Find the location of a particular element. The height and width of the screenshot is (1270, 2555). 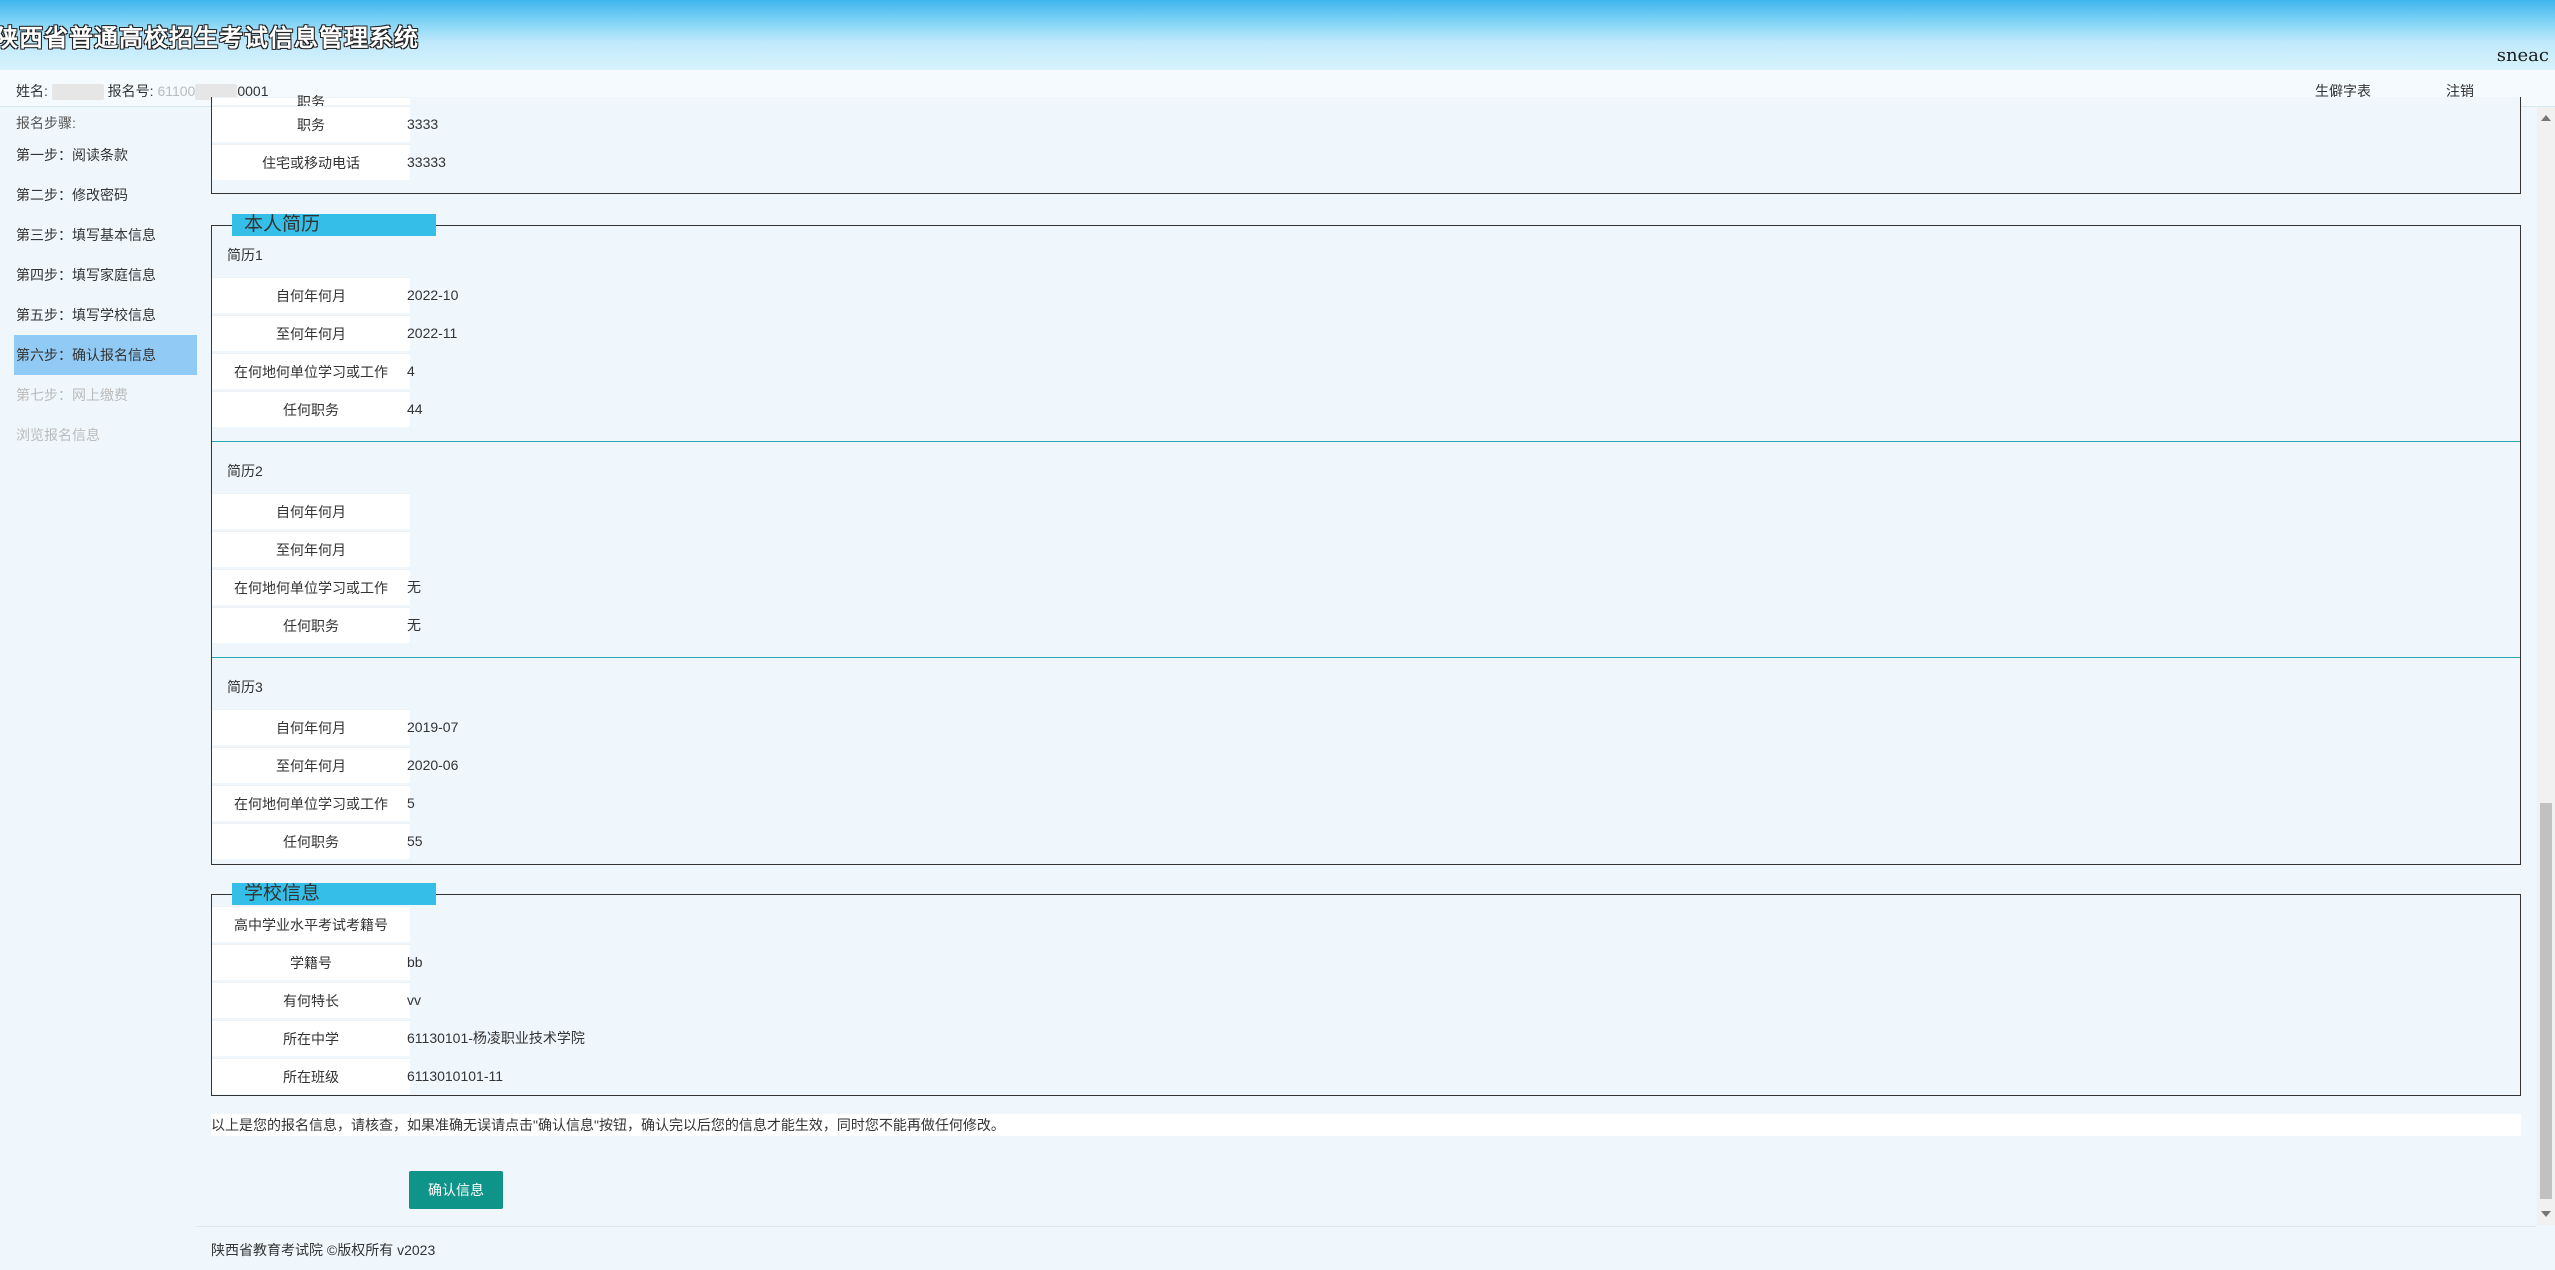

sidebar-item-step1: 第一步：阅读条款 is located at coordinates (105, 155).